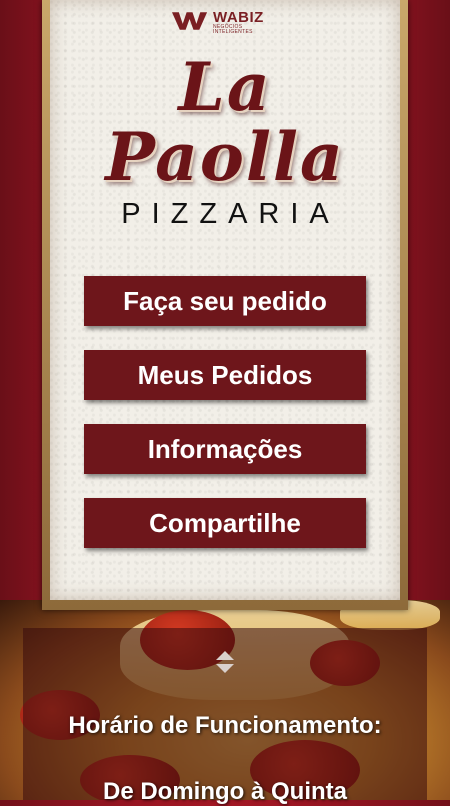 The height and width of the screenshot is (806, 450). Describe the element at coordinates (230, 214) in the screenshot. I see `logo-subtitle: PIZZARIA` at that location.